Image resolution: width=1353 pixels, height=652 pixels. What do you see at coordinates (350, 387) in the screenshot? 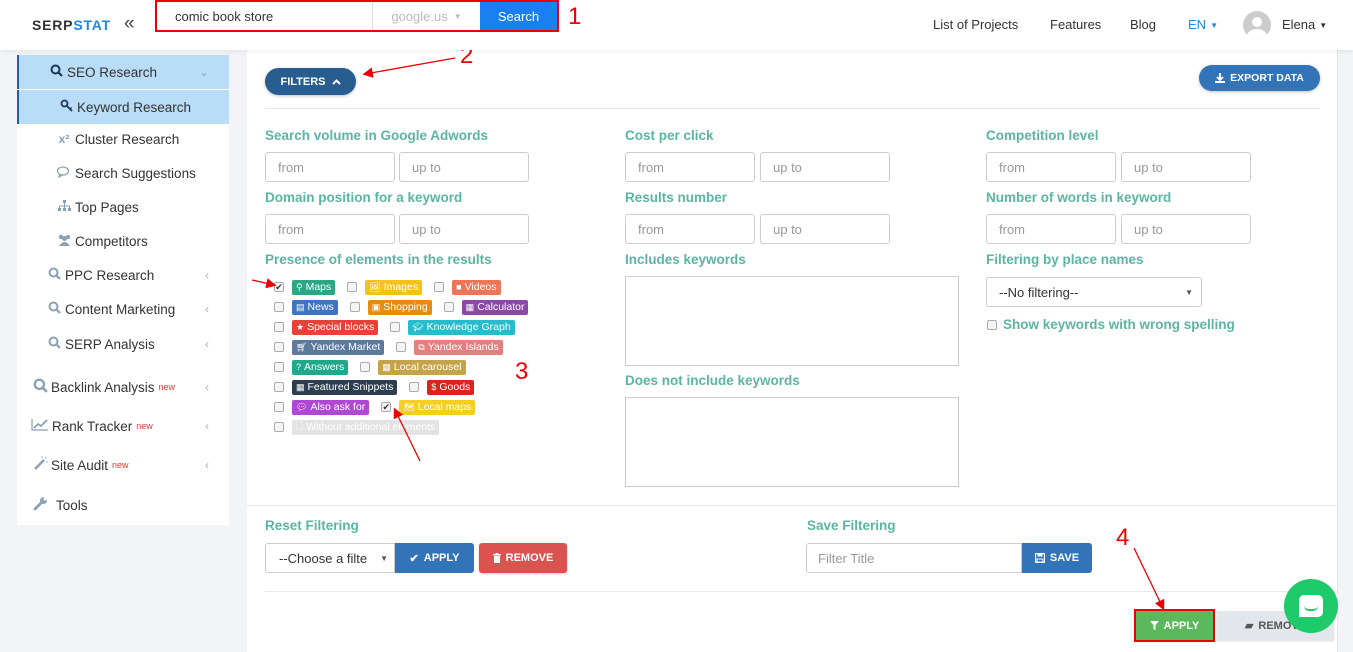
I see `serp-element-label: Featured Snippets` at bounding box center [350, 387].